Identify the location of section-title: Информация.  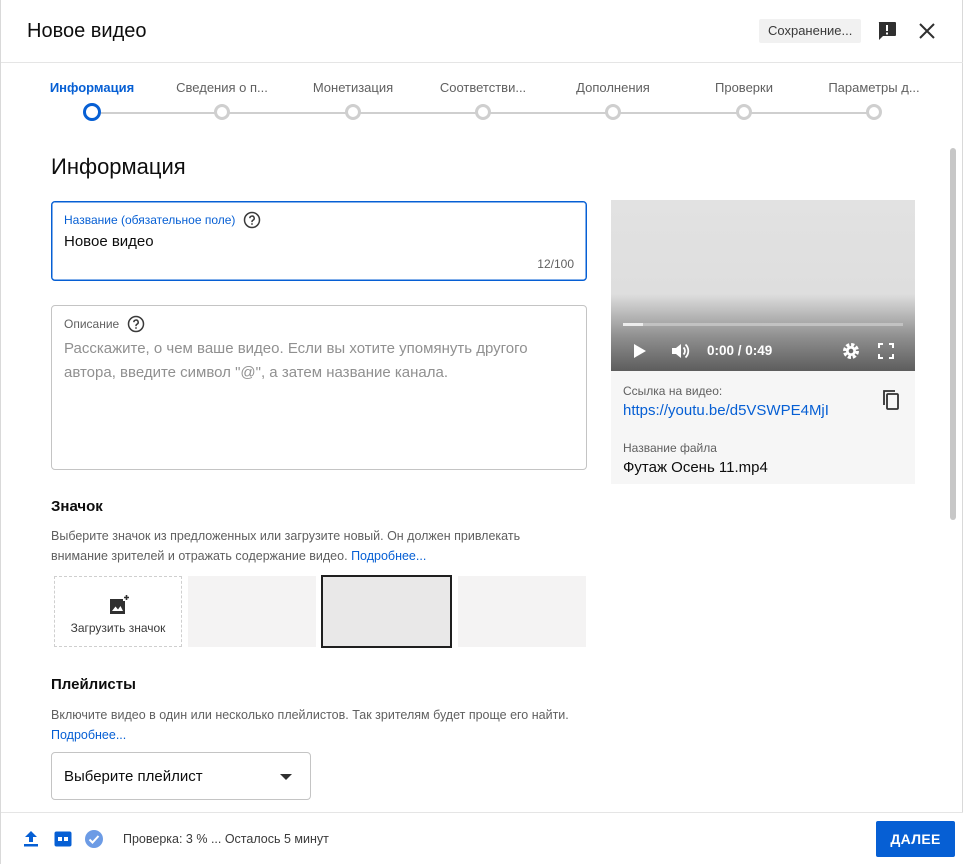
(118, 166).